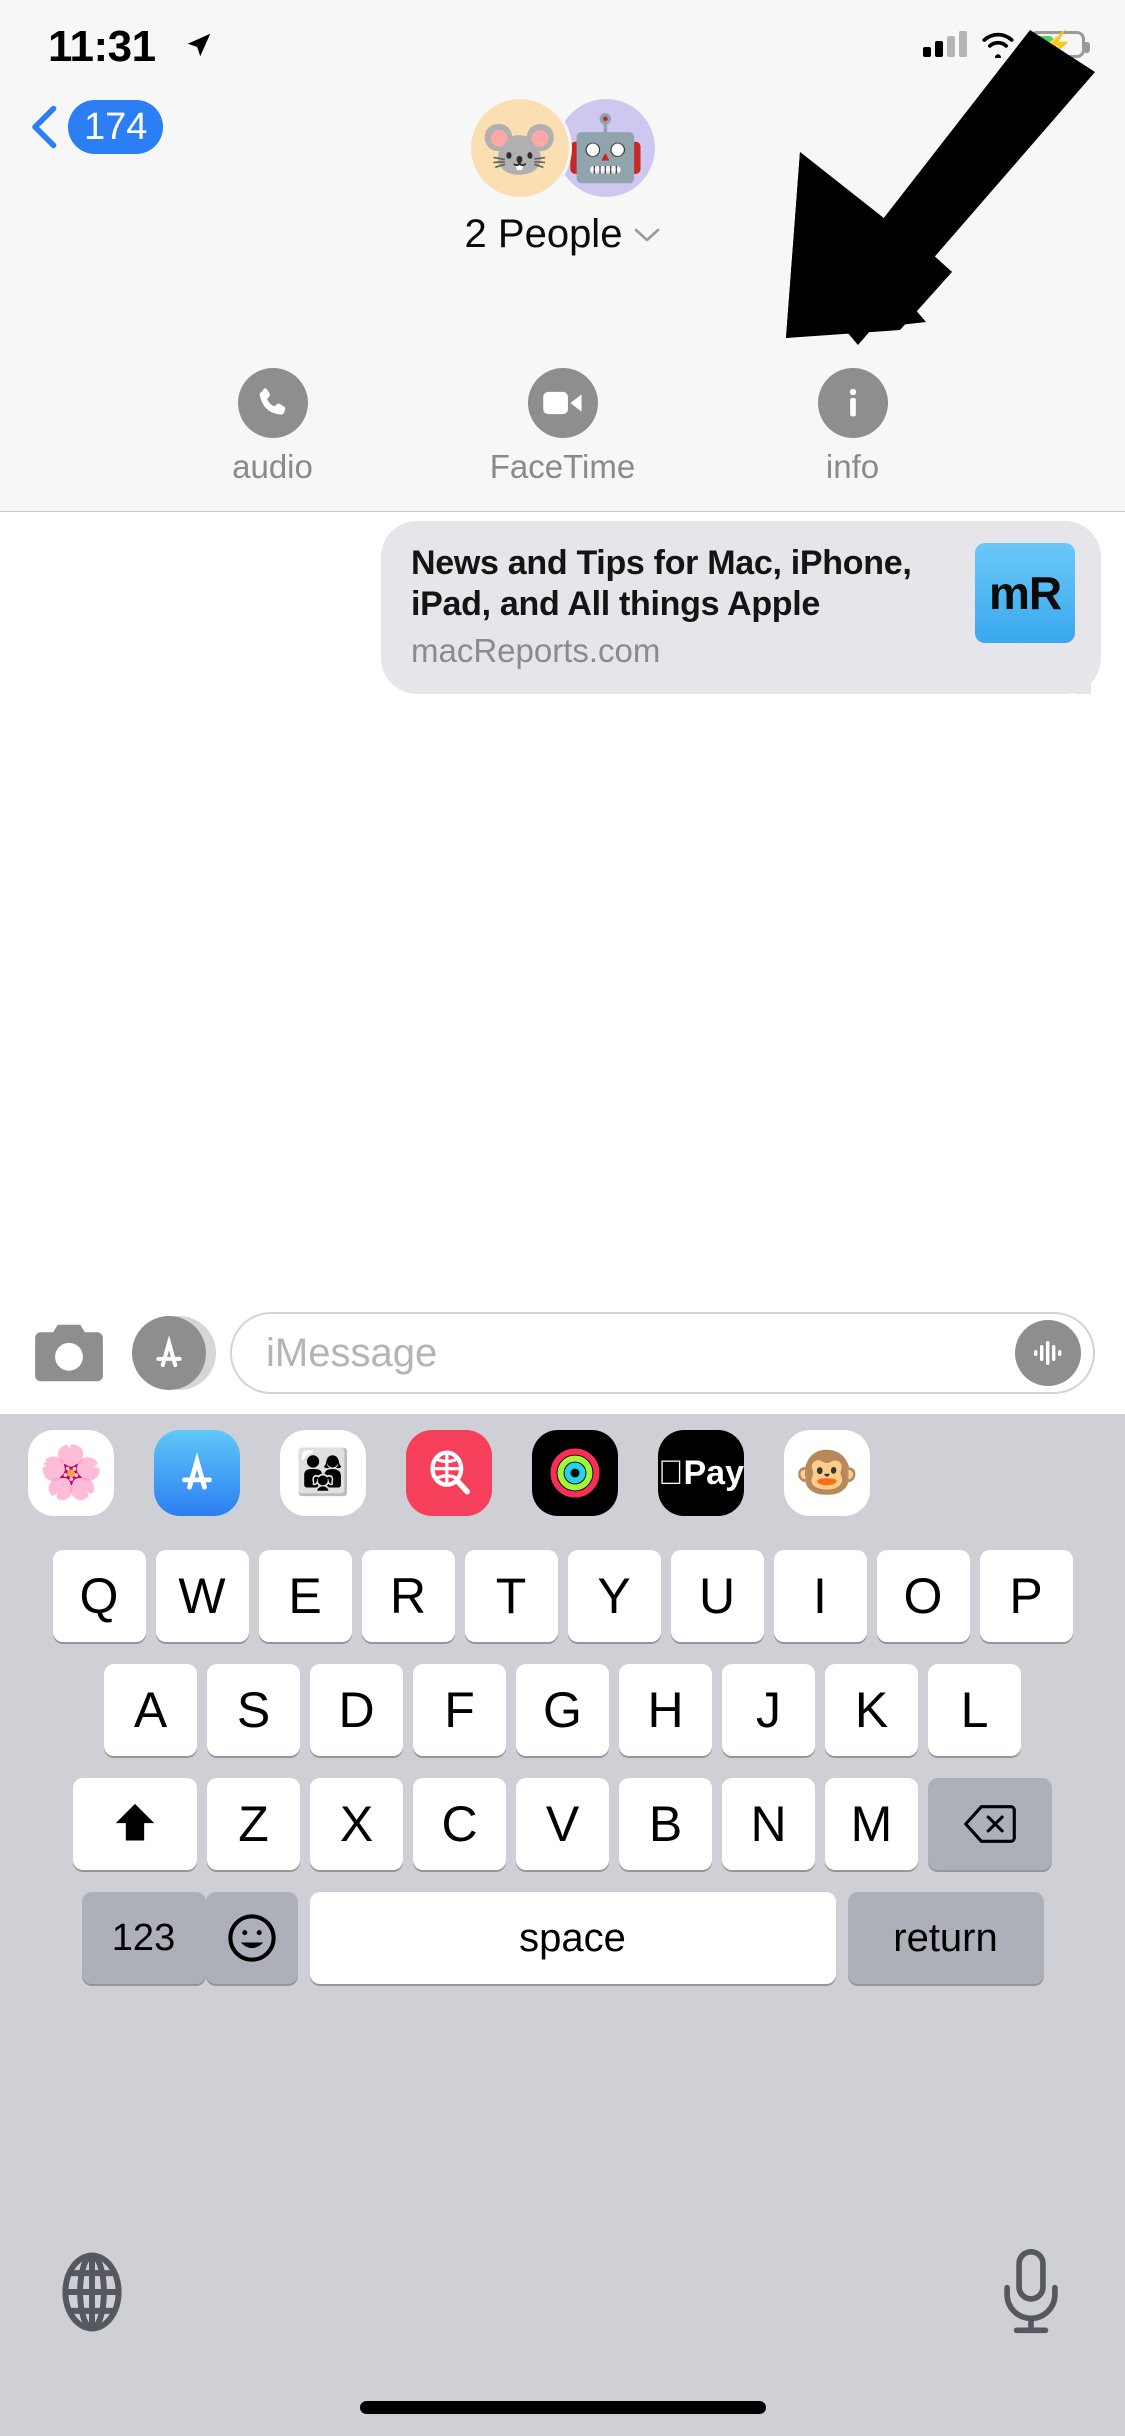 The height and width of the screenshot is (2436, 1125). What do you see at coordinates (253, 1710) in the screenshot?
I see `key-s: S` at bounding box center [253, 1710].